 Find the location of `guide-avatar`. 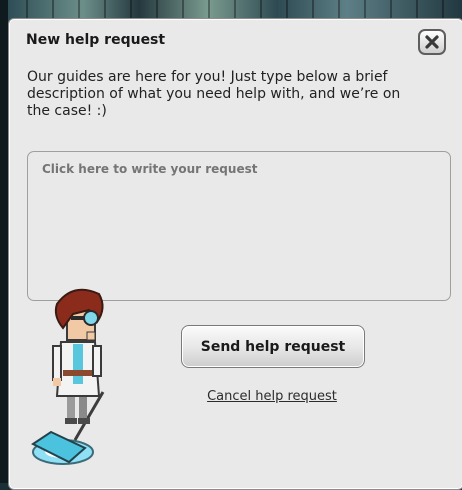

guide-avatar is located at coordinates (68, 376).